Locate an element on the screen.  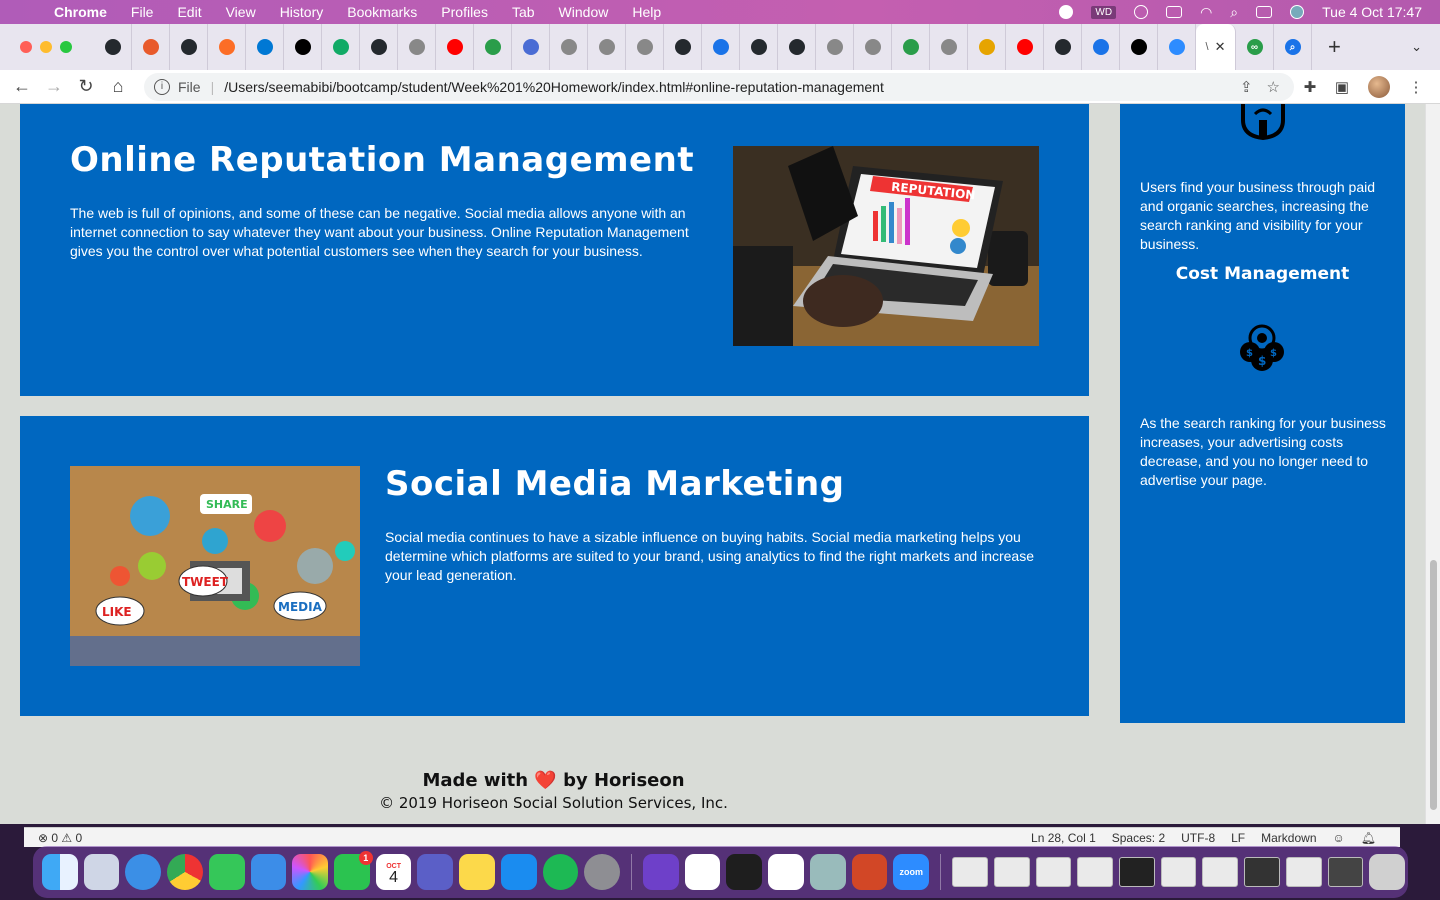
share-icon: ⇪ is located at coordinates (1246, 87).